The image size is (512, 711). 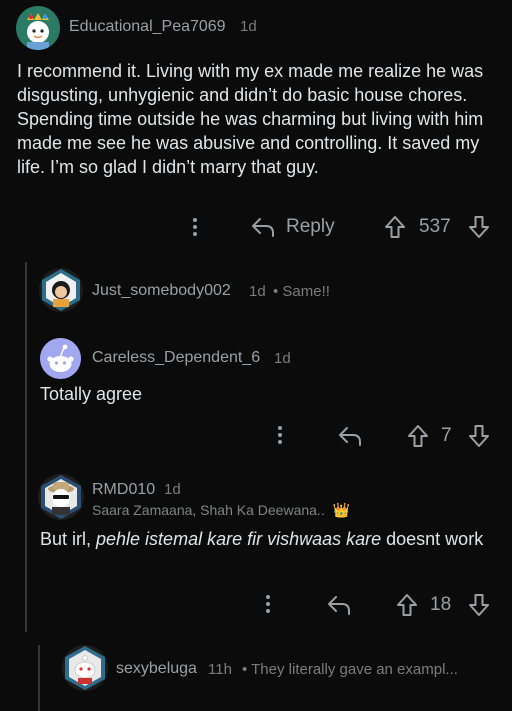 What do you see at coordinates (68, 539) in the screenshot?
I see `comment-body-text: But irl,` at bounding box center [68, 539].